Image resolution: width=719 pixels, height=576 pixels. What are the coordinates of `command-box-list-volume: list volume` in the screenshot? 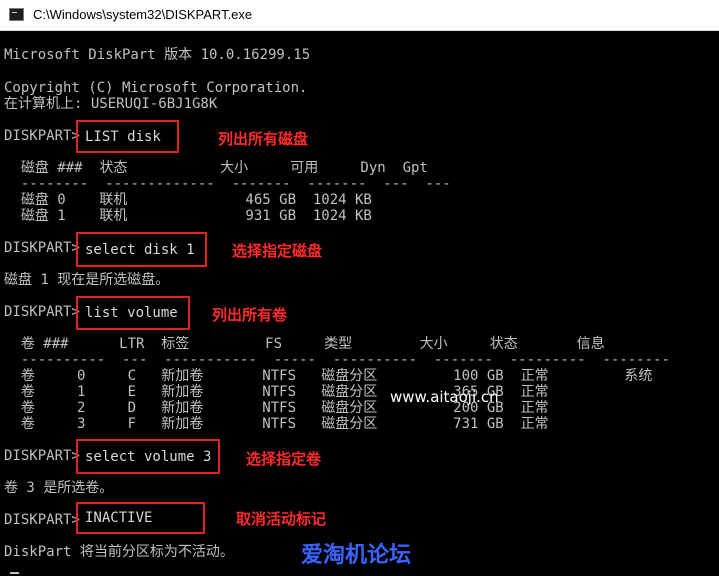 It's located at (133, 313).